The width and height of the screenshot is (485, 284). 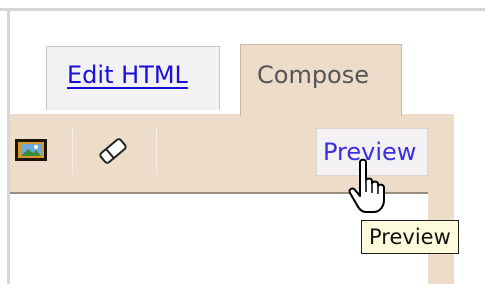 I want to click on preview-tooltip: Preview, so click(x=410, y=237).